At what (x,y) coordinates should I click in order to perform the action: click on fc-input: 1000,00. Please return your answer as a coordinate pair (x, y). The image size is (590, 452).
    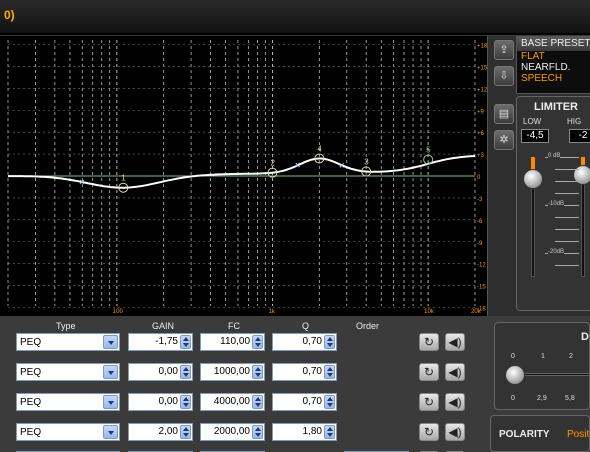
    Looking at the image, I should click on (232, 372).